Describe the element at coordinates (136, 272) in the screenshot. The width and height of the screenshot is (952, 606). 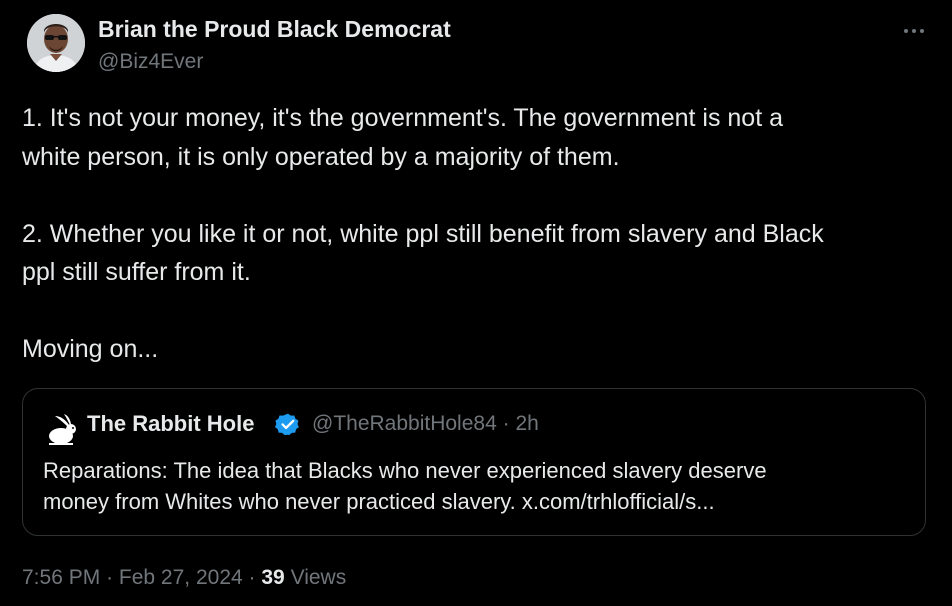
I see `tweet-text-line: ppl still suffer from it.` at that location.